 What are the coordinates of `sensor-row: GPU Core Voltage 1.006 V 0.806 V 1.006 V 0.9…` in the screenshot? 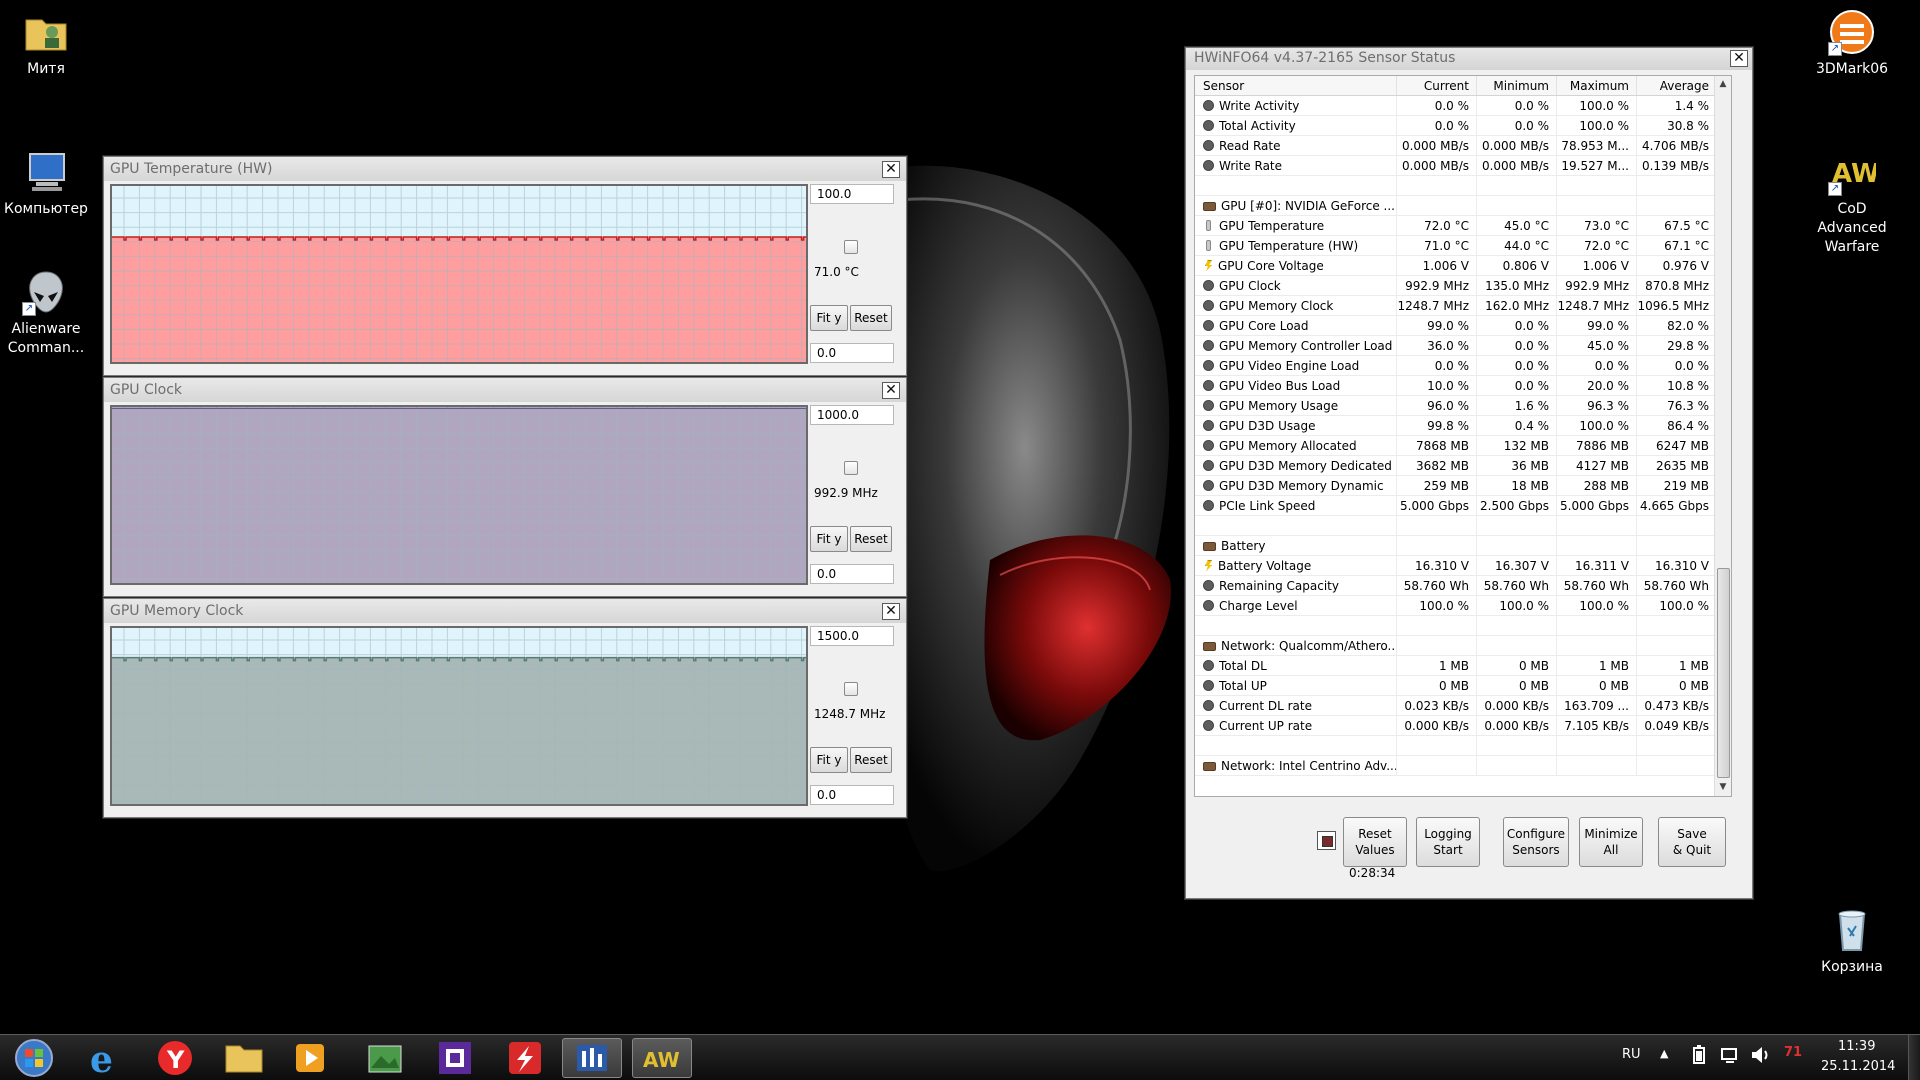 It's located at (1463, 266).